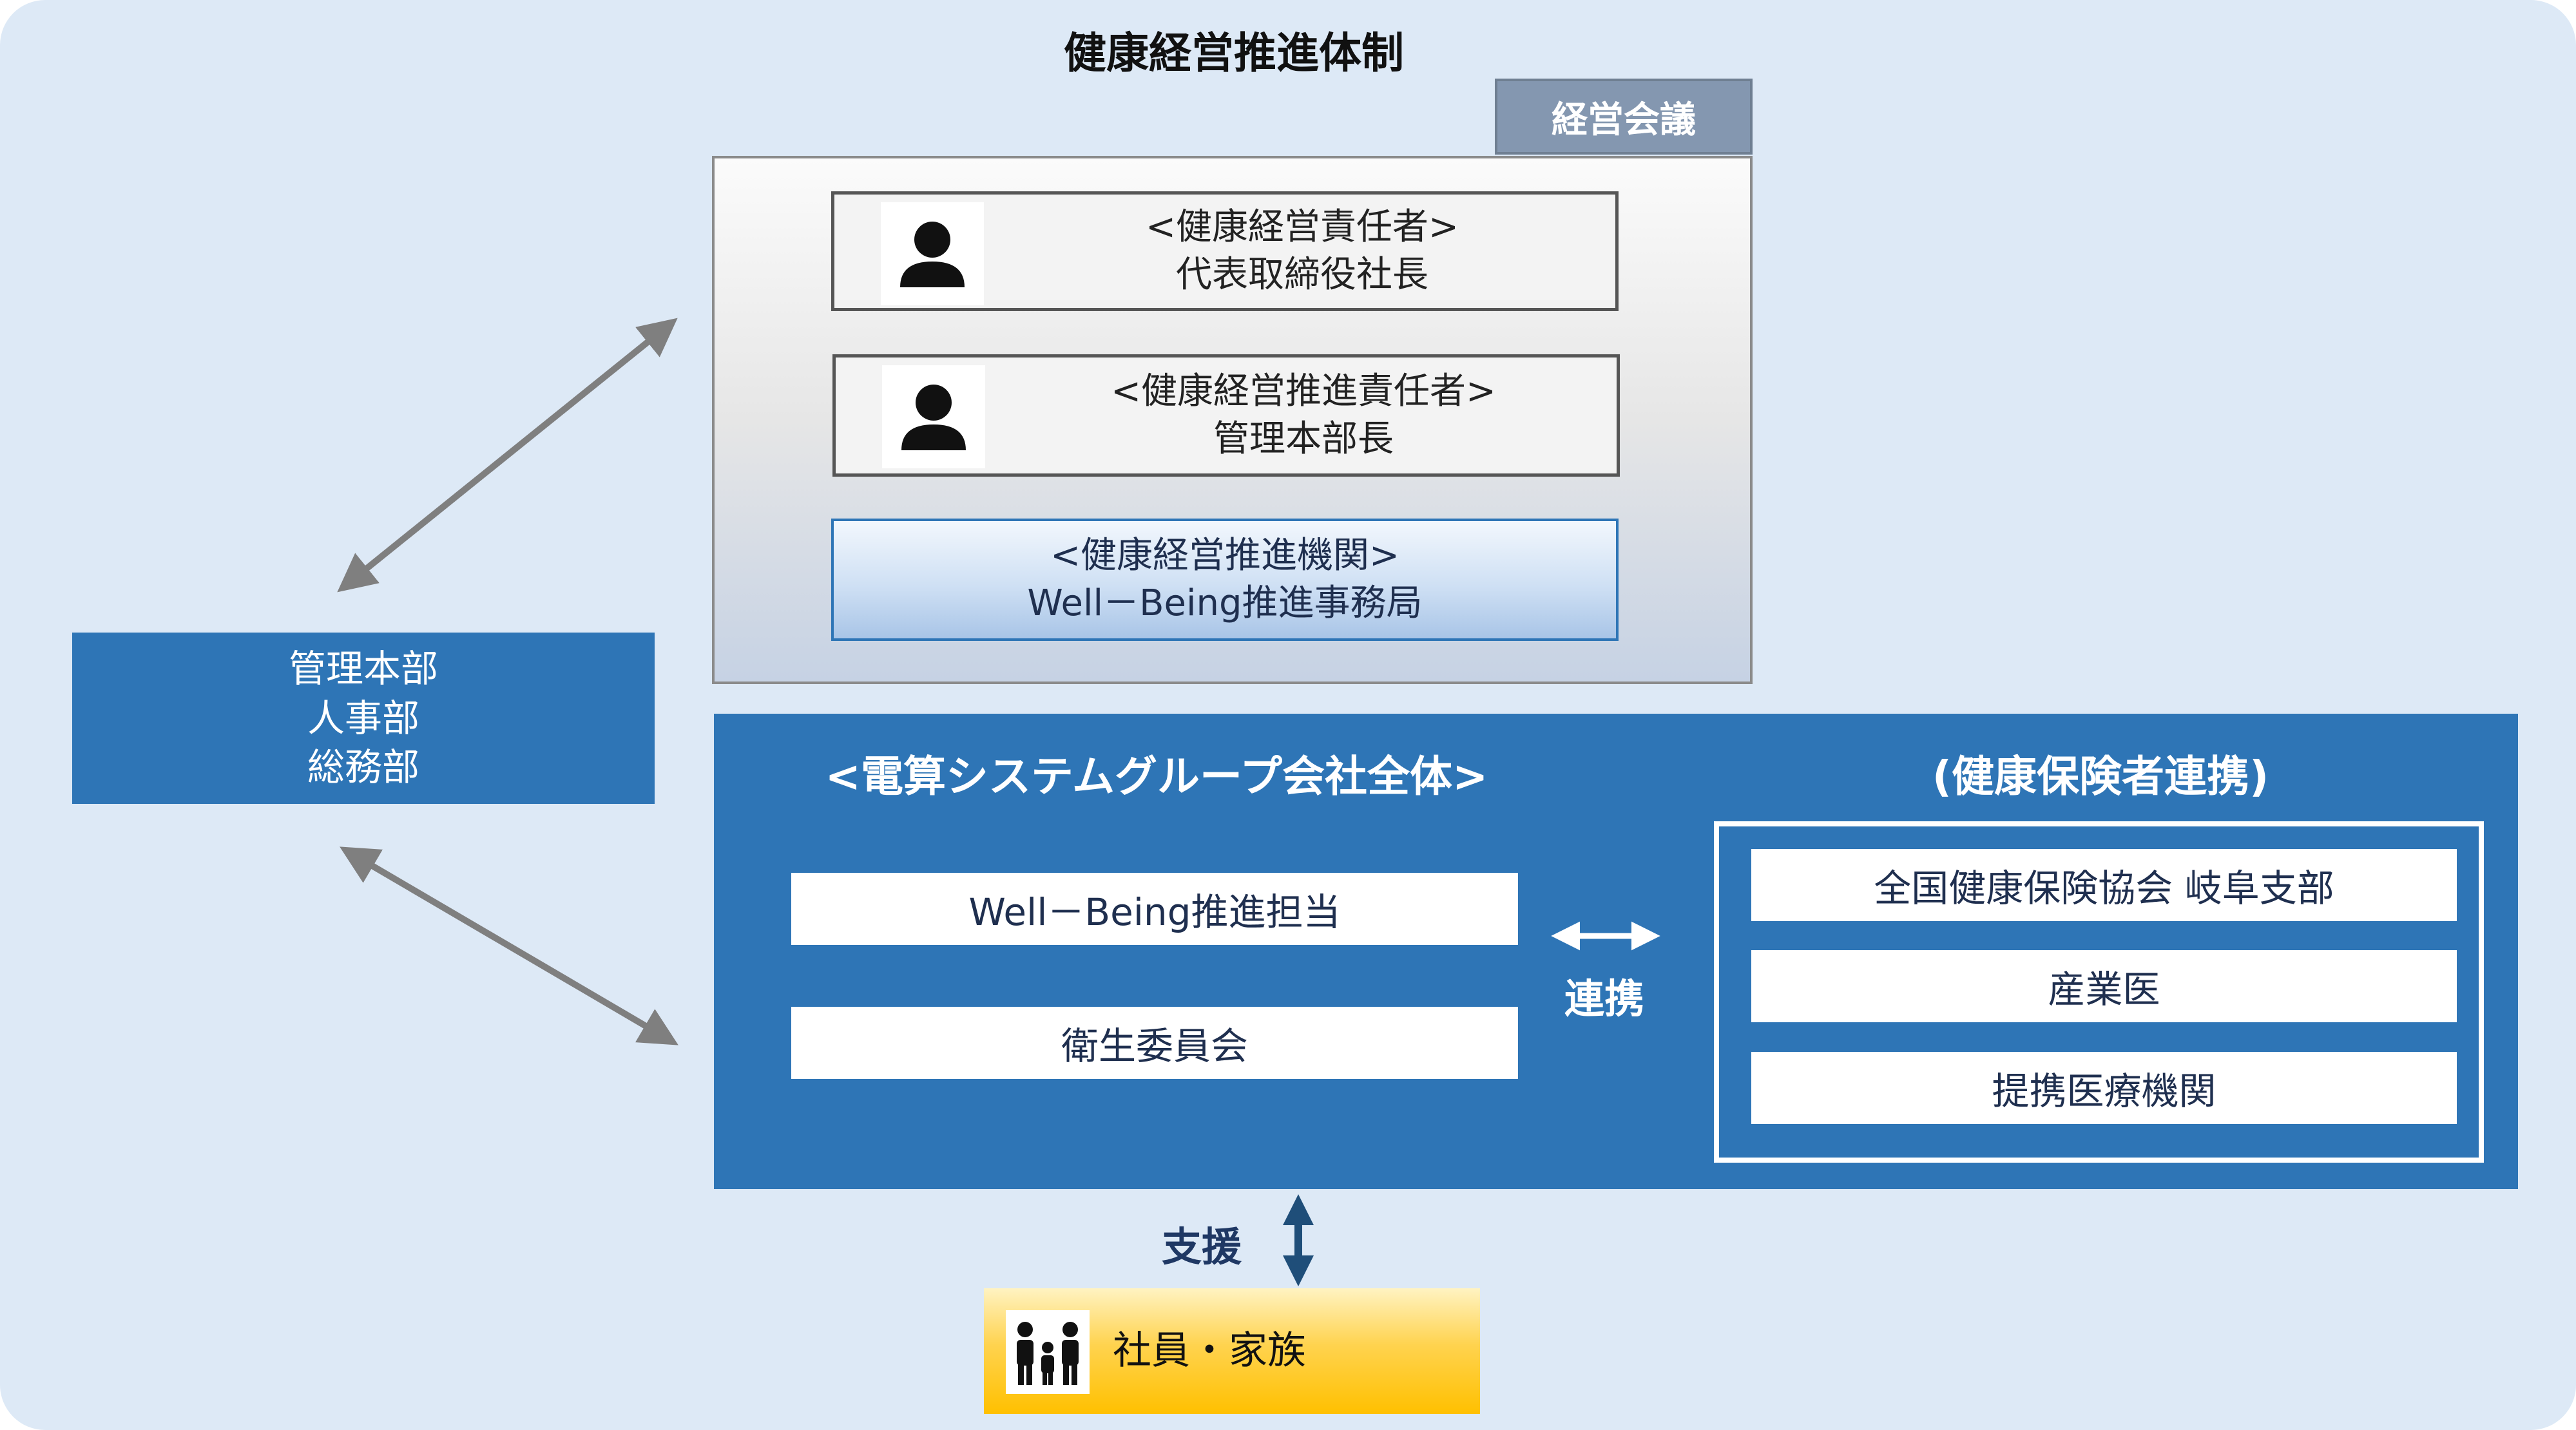 Image resolution: width=2576 pixels, height=1430 pixels. I want to click on admin-meeting-arrow, so click(507, 455).